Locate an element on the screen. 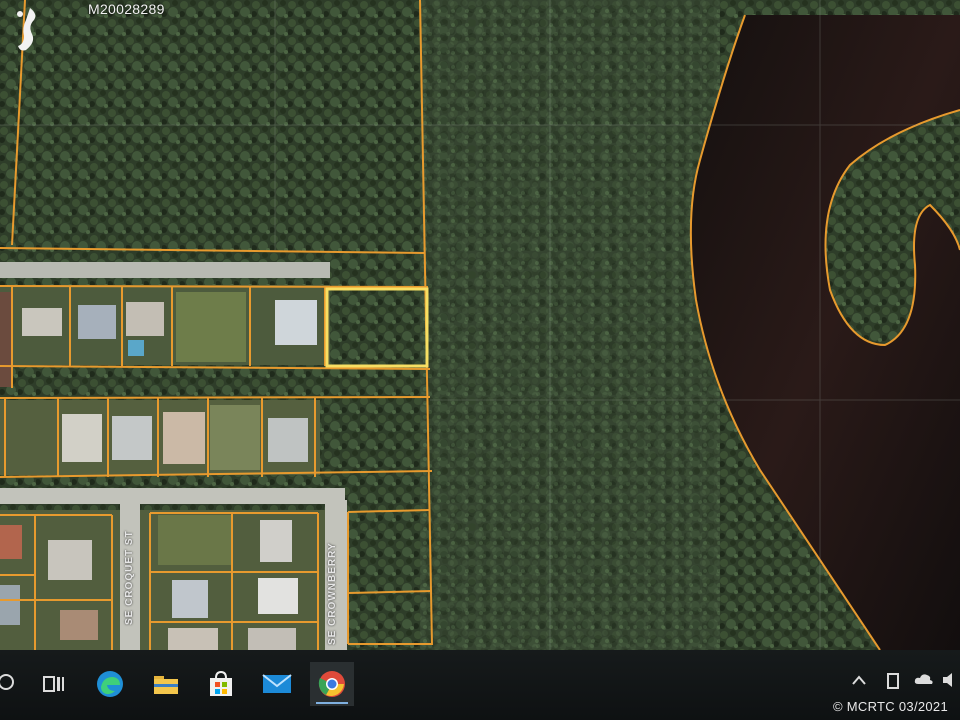  chrome-icon is located at coordinates (332, 684).